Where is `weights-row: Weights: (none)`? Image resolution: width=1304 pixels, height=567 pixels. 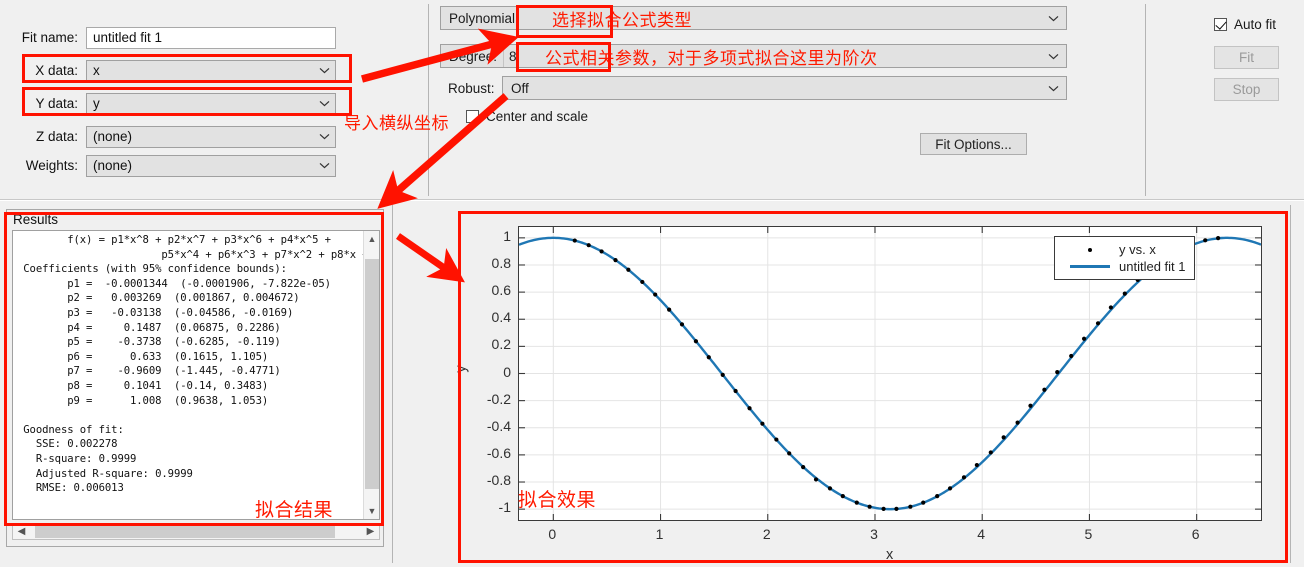 weights-row: Weights: (none) is located at coordinates (168, 165).